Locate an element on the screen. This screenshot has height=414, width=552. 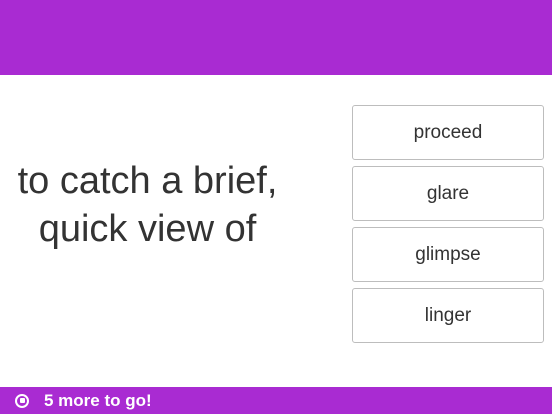
stop-circle-icon is located at coordinates (22, 400).